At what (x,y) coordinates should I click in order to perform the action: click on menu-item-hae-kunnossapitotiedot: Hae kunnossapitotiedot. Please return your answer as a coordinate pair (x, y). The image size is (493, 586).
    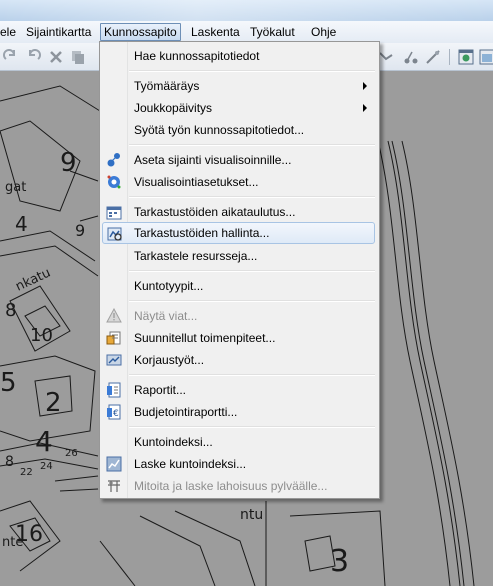
    Looking at the image, I should click on (238, 56).